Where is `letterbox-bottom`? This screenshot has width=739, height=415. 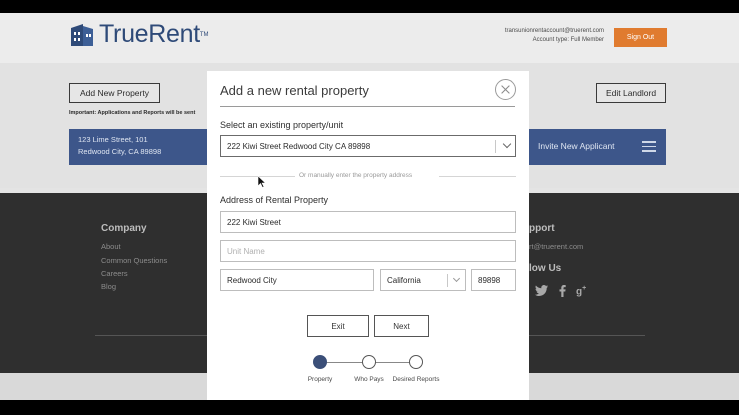 letterbox-bottom is located at coordinates (369, 407).